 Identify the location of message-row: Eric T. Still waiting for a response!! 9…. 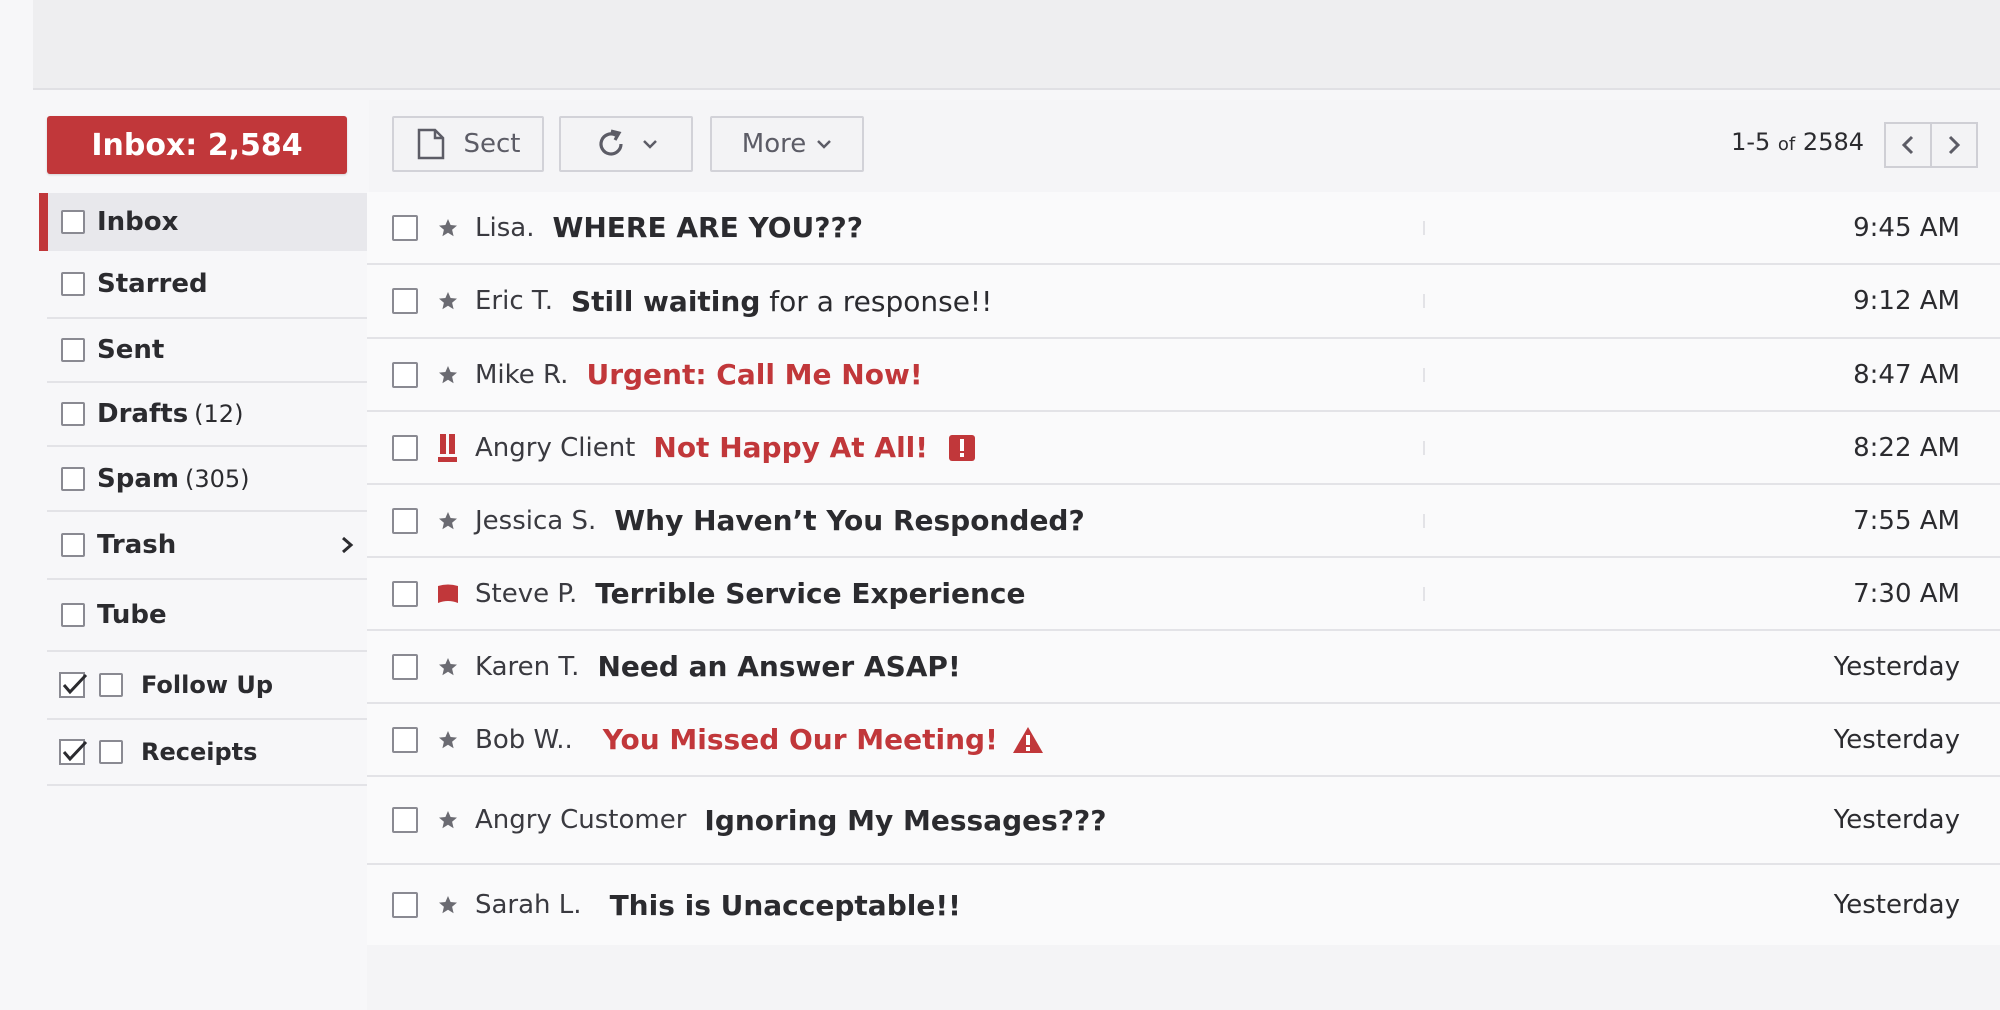
(1183, 302).